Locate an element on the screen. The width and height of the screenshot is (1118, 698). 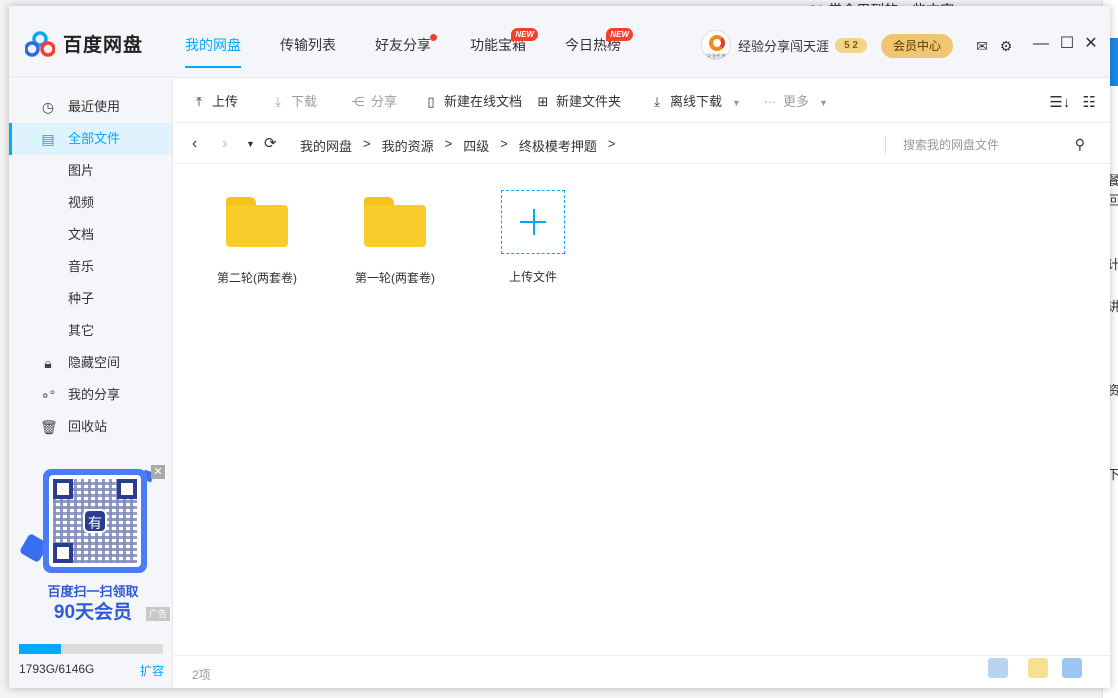
breadcrumb-item: 我的资源 is located at coordinates (408, 145).